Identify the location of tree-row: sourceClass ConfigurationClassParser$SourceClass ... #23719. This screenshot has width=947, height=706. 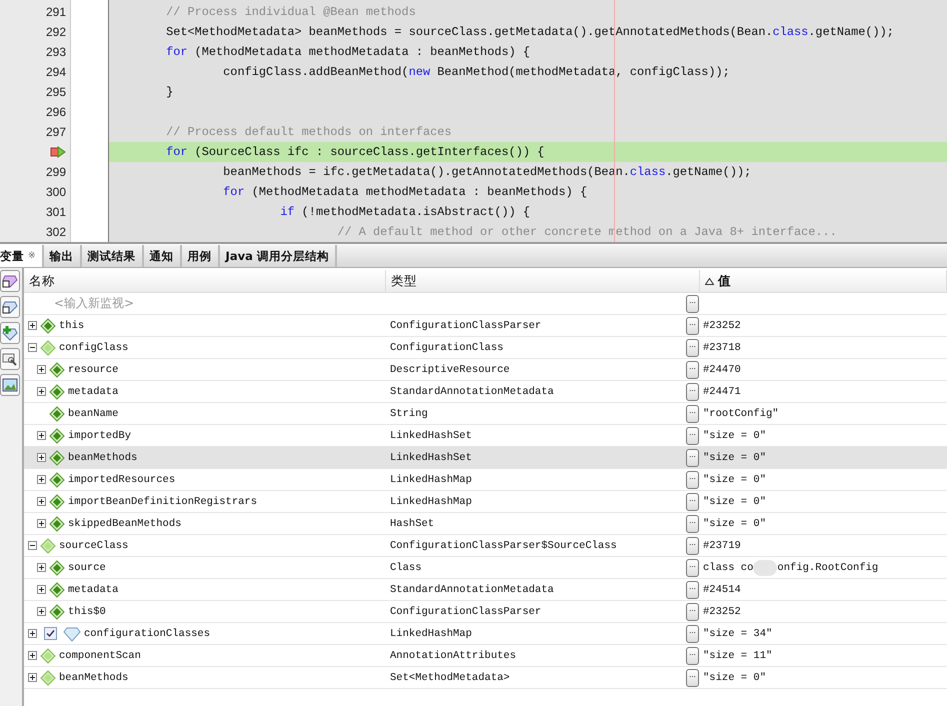
(485, 546).